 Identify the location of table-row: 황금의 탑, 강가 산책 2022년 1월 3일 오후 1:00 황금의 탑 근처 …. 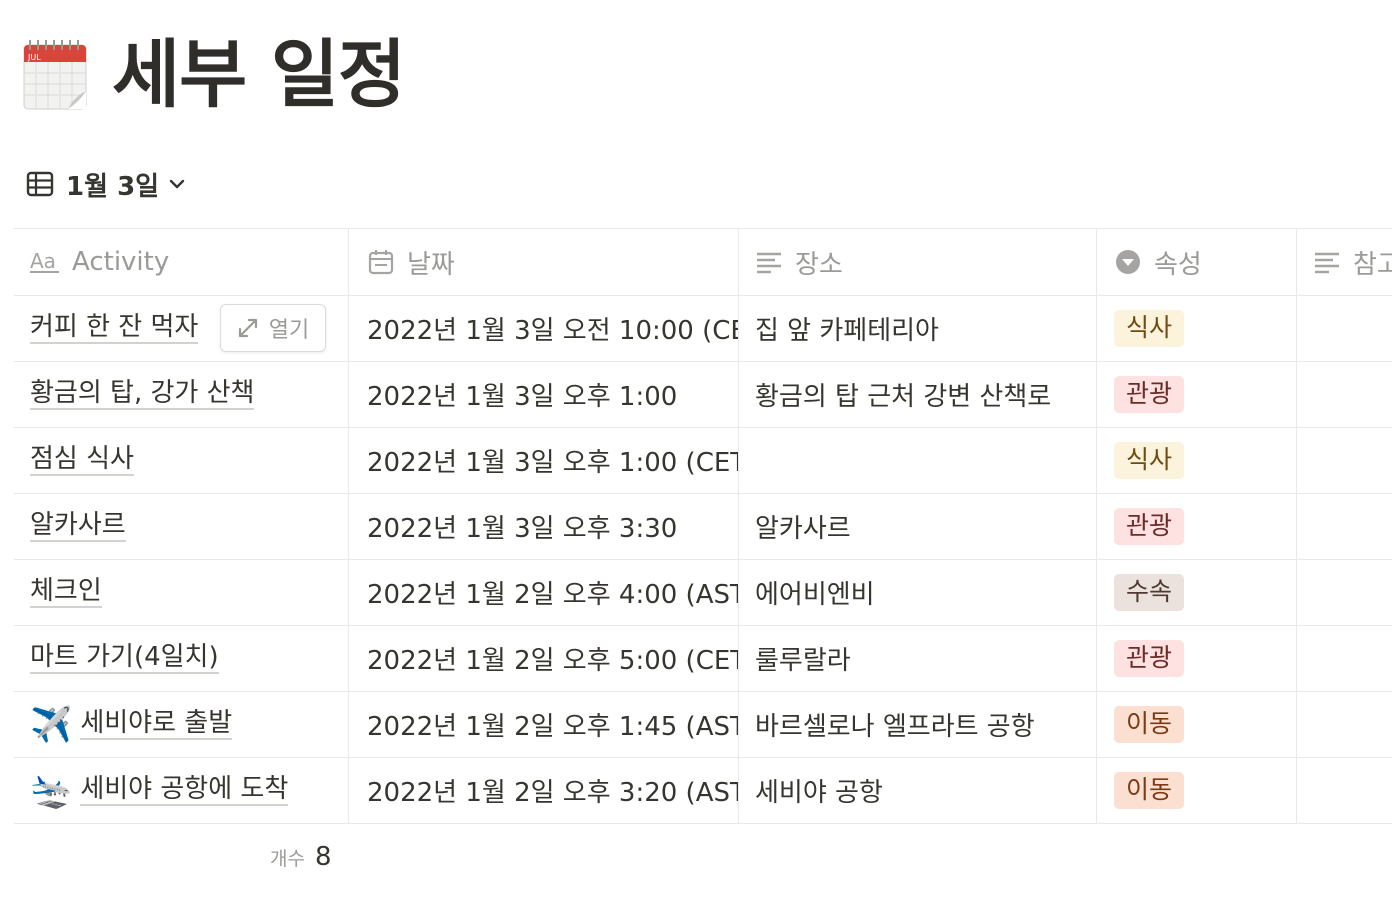
(703, 395).